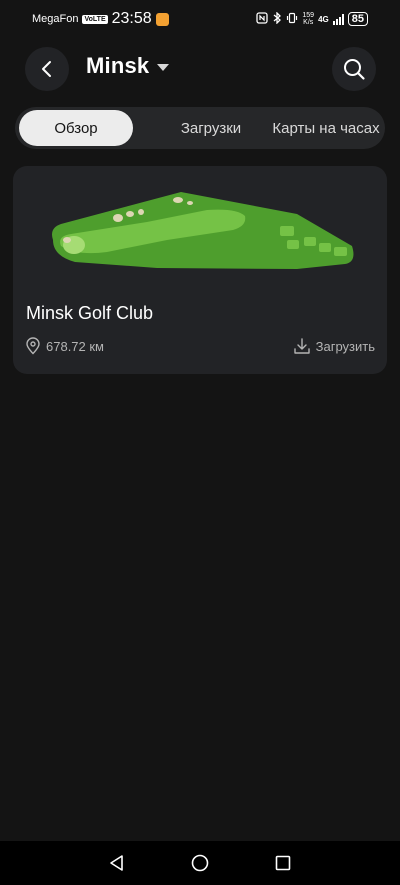  I want to click on status-left: MegaFon VoLTE 23:58, so click(100, 19).